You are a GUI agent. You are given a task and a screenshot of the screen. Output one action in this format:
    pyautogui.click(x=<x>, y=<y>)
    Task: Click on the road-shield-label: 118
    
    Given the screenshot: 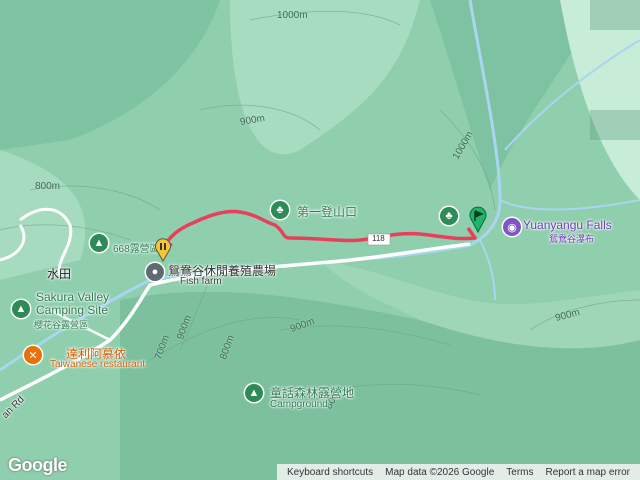 What is the action you would take?
    pyautogui.click(x=378, y=238)
    